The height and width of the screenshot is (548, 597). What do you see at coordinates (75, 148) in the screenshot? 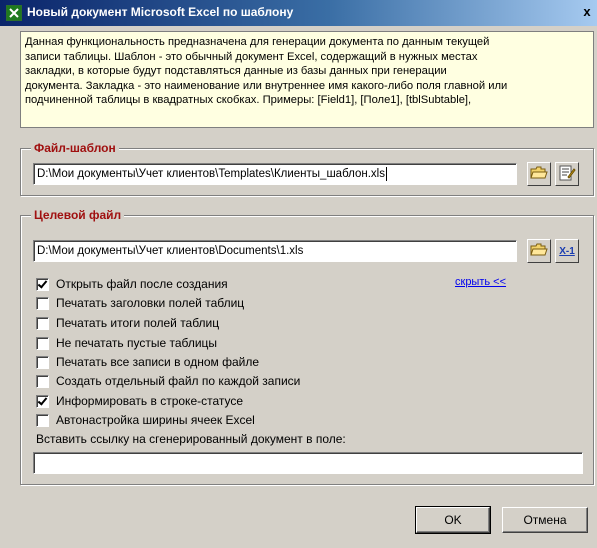
I see `template-group-title: Файл-шаблон` at bounding box center [75, 148].